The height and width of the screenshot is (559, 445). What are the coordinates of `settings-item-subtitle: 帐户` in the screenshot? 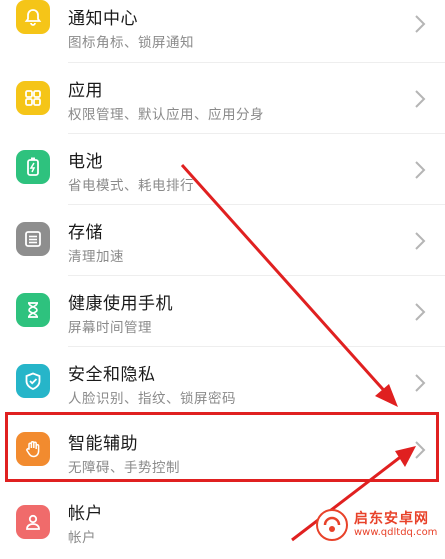 It's located at (82, 538).